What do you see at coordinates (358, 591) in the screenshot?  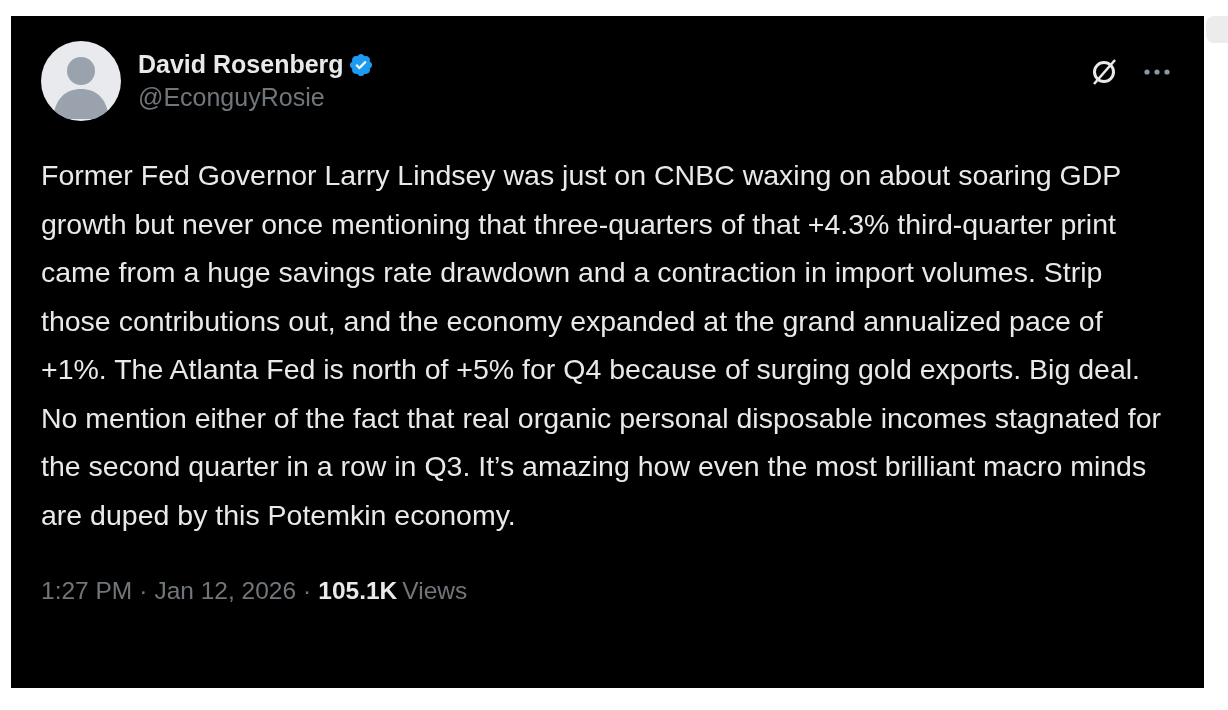 I see `views-count: 105.1K` at bounding box center [358, 591].